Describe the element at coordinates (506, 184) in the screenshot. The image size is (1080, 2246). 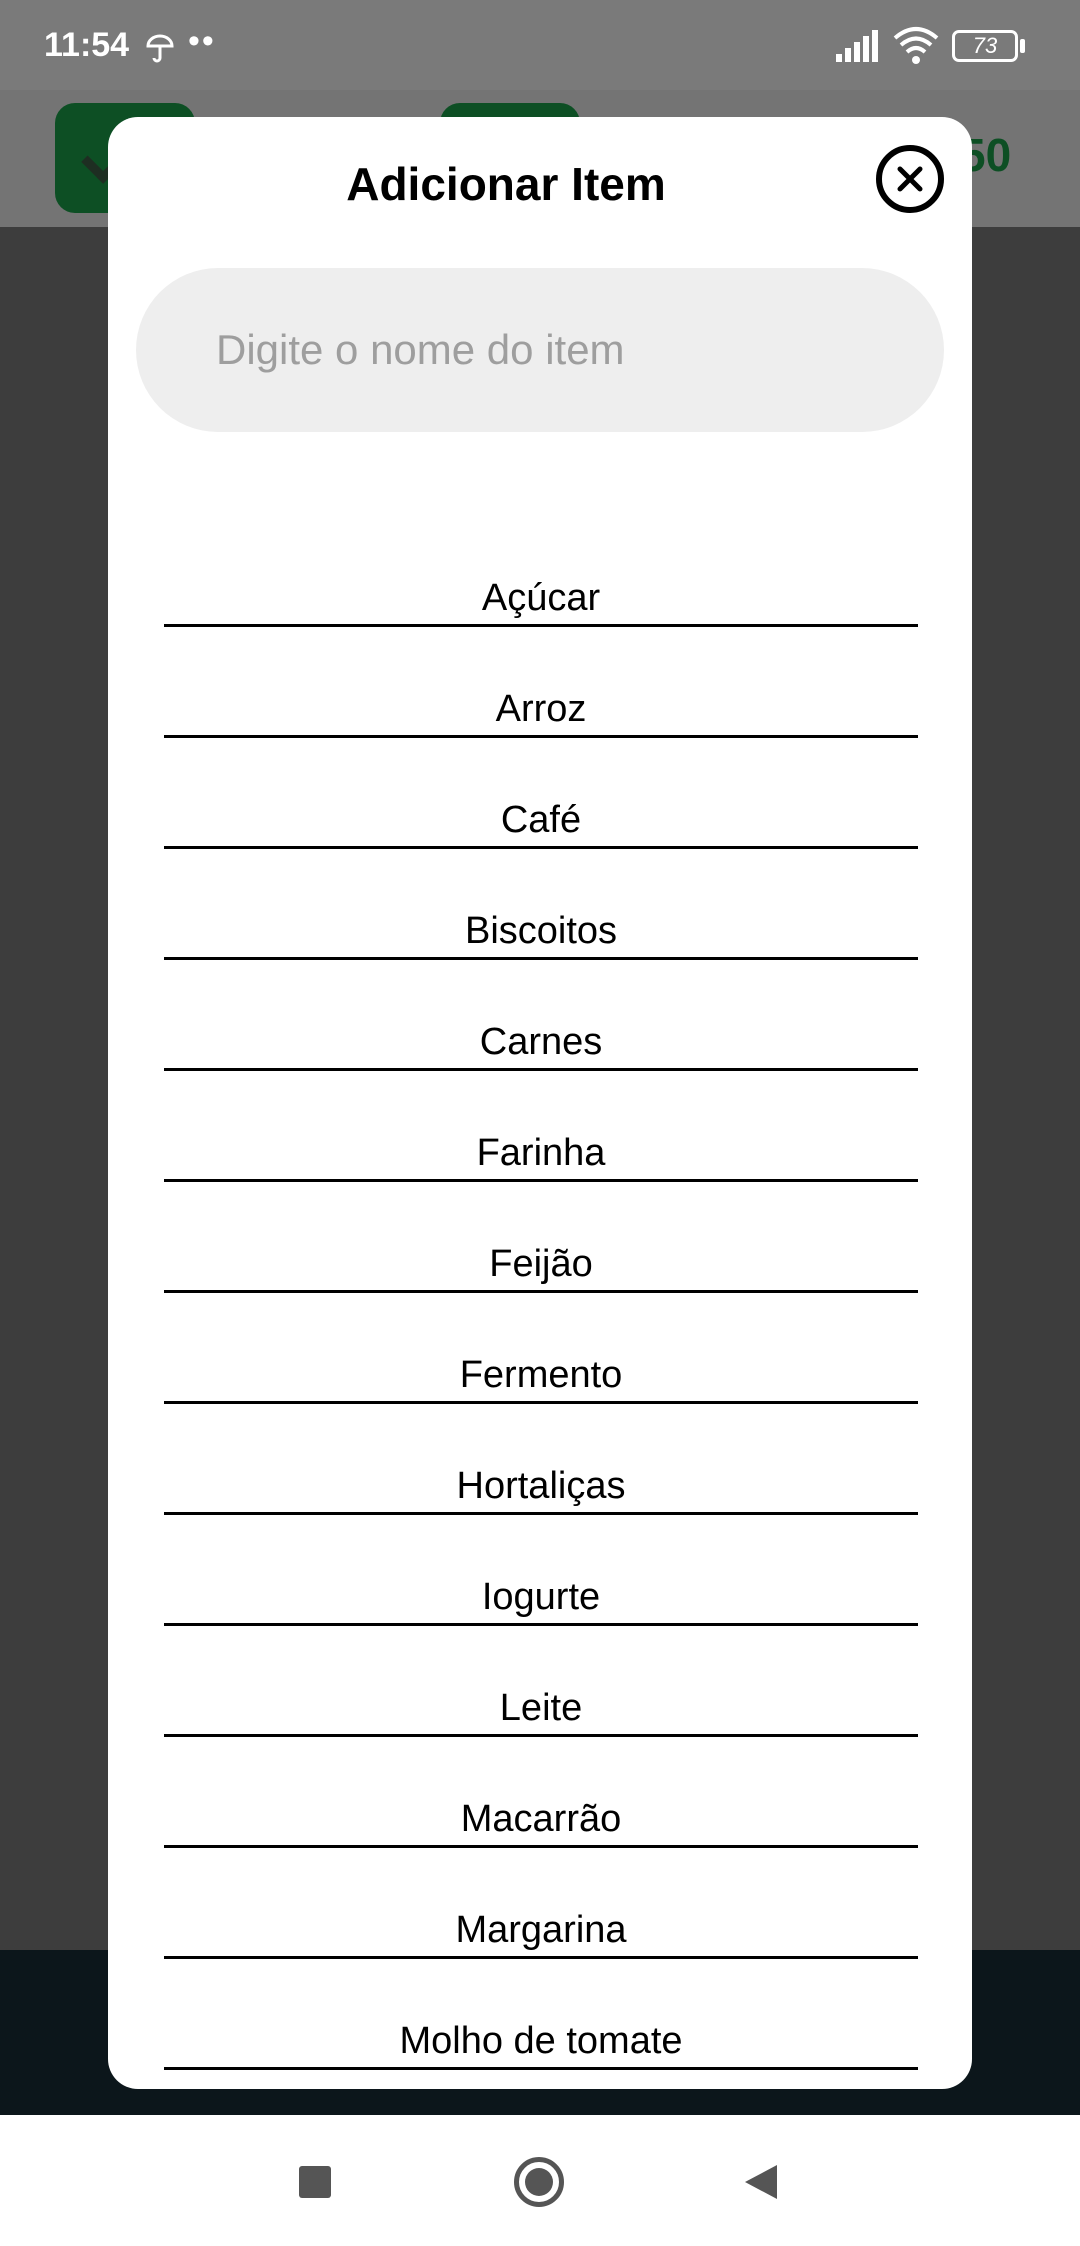
I see `modal-title: Adicionar Item` at that location.